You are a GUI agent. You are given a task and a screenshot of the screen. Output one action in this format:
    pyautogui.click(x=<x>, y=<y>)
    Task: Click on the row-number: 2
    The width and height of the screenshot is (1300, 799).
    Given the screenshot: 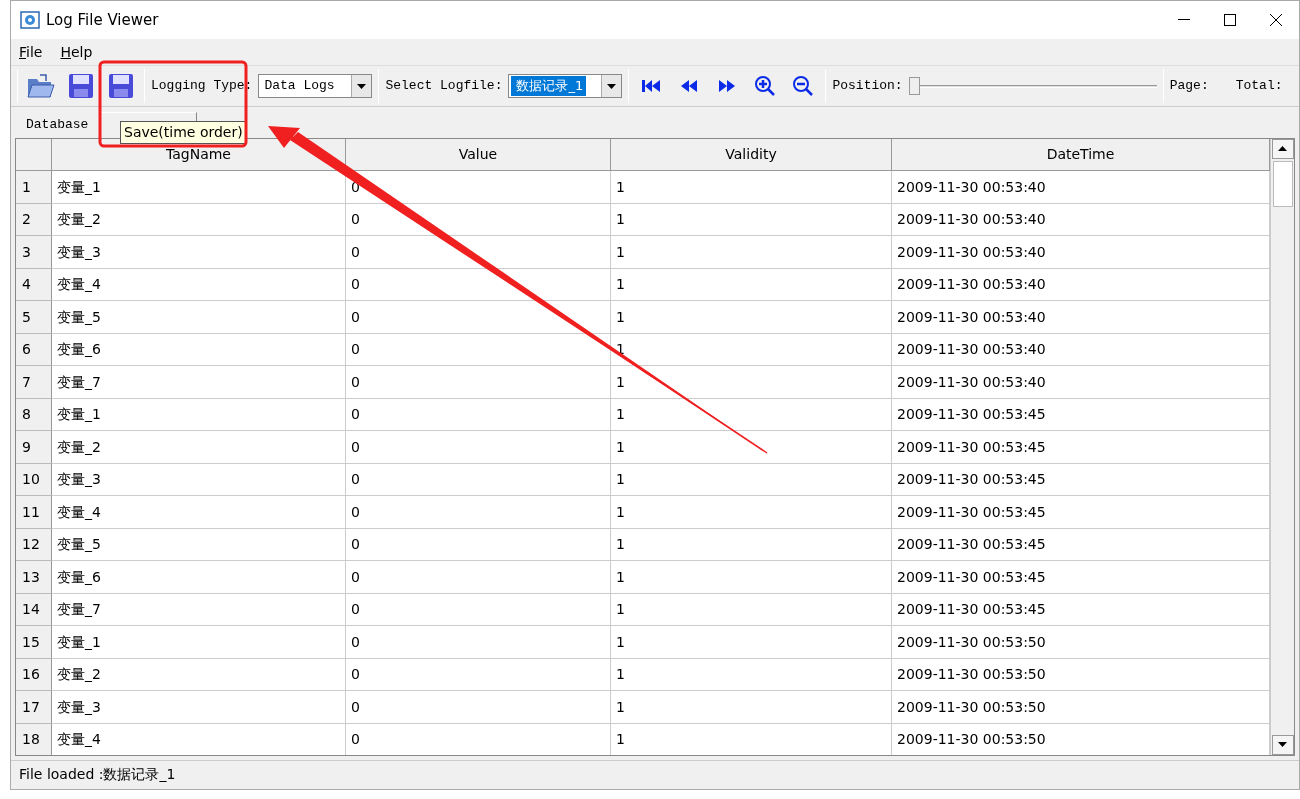 What is the action you would take?
    pyautogui.click(x=34, y=220)
    